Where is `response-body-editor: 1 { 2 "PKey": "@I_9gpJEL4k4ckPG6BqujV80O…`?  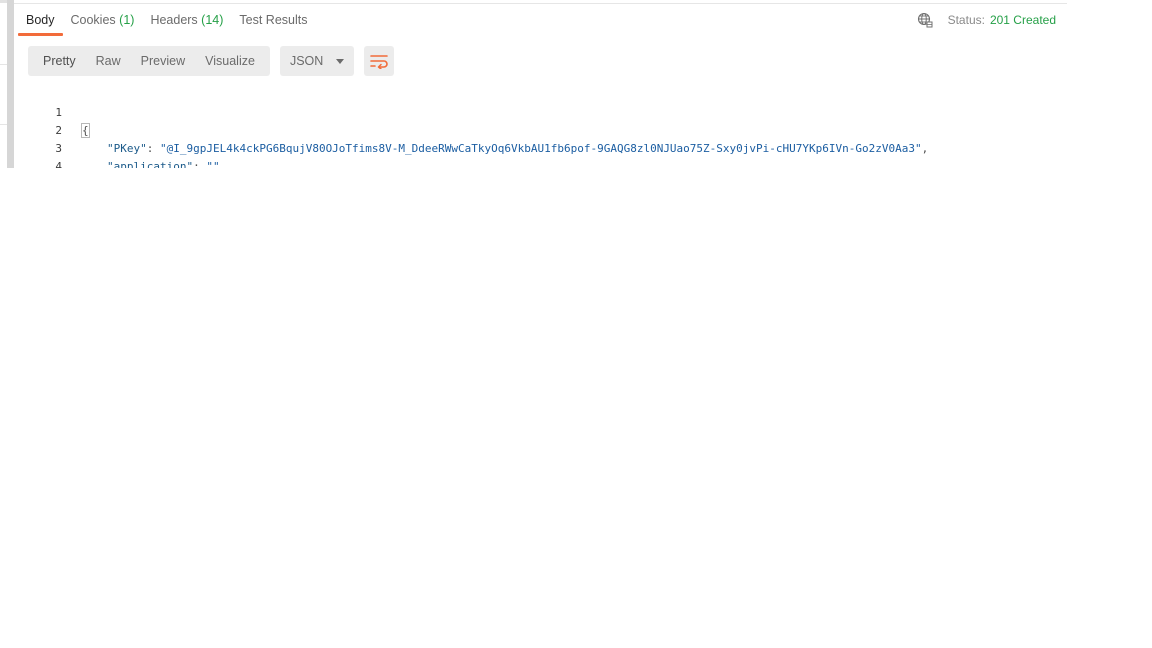 response-body-editor: 1 { 2 "PKey": "@I_9gpJEL4k4ckPG6BqujV80O… is located at coordinates (533, 126).